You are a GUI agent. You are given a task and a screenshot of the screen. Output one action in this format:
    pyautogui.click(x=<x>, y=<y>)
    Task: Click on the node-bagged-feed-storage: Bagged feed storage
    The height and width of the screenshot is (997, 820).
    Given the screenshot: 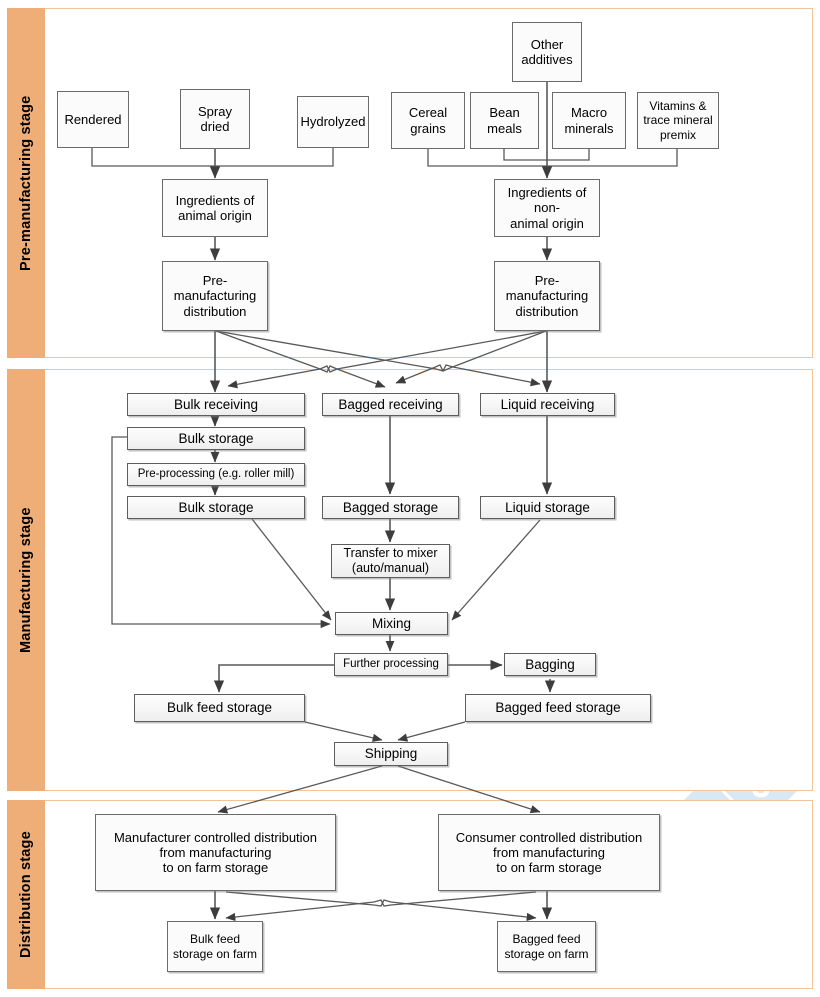 What is the action you would take?
    pyautogui.click(x=558, y=708)
    